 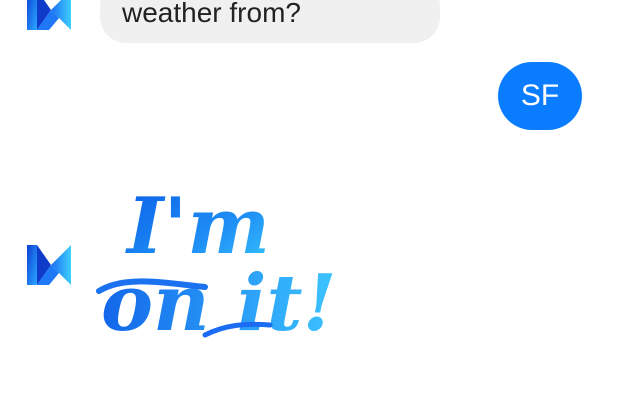 I want to click on incoming-message-bubble: weather from?, so click(x=270, y=21).